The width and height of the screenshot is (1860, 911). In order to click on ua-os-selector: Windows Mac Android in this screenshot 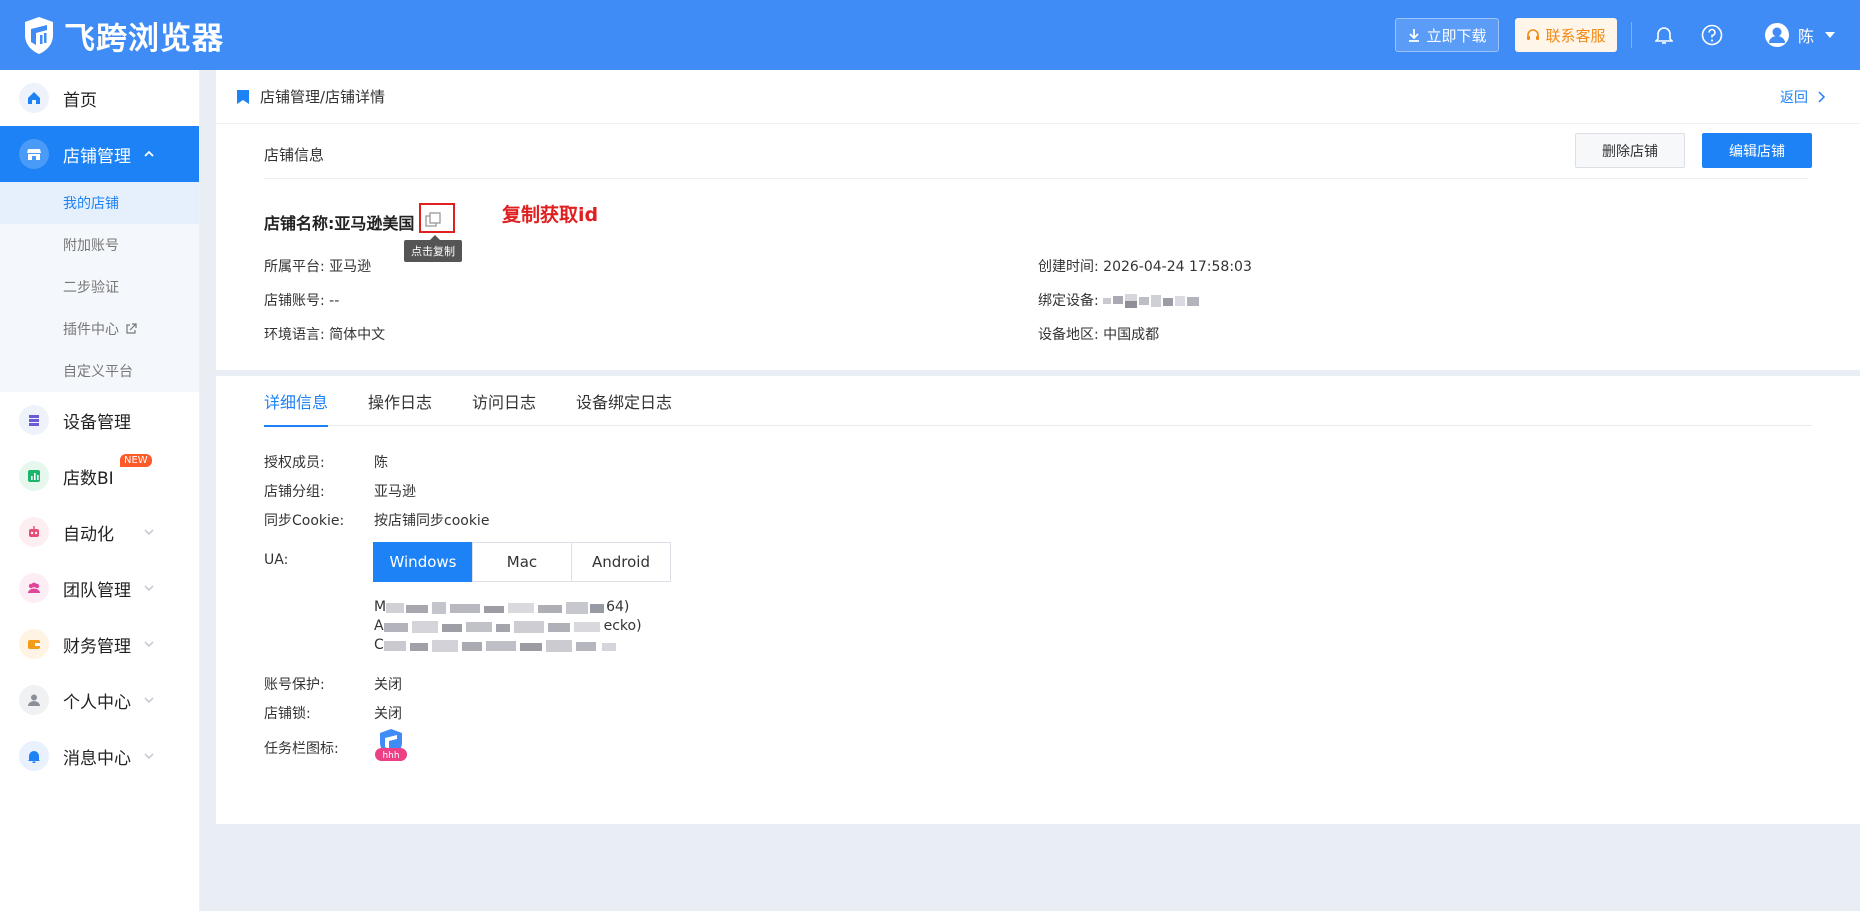, I will do `click(522, 562)`.